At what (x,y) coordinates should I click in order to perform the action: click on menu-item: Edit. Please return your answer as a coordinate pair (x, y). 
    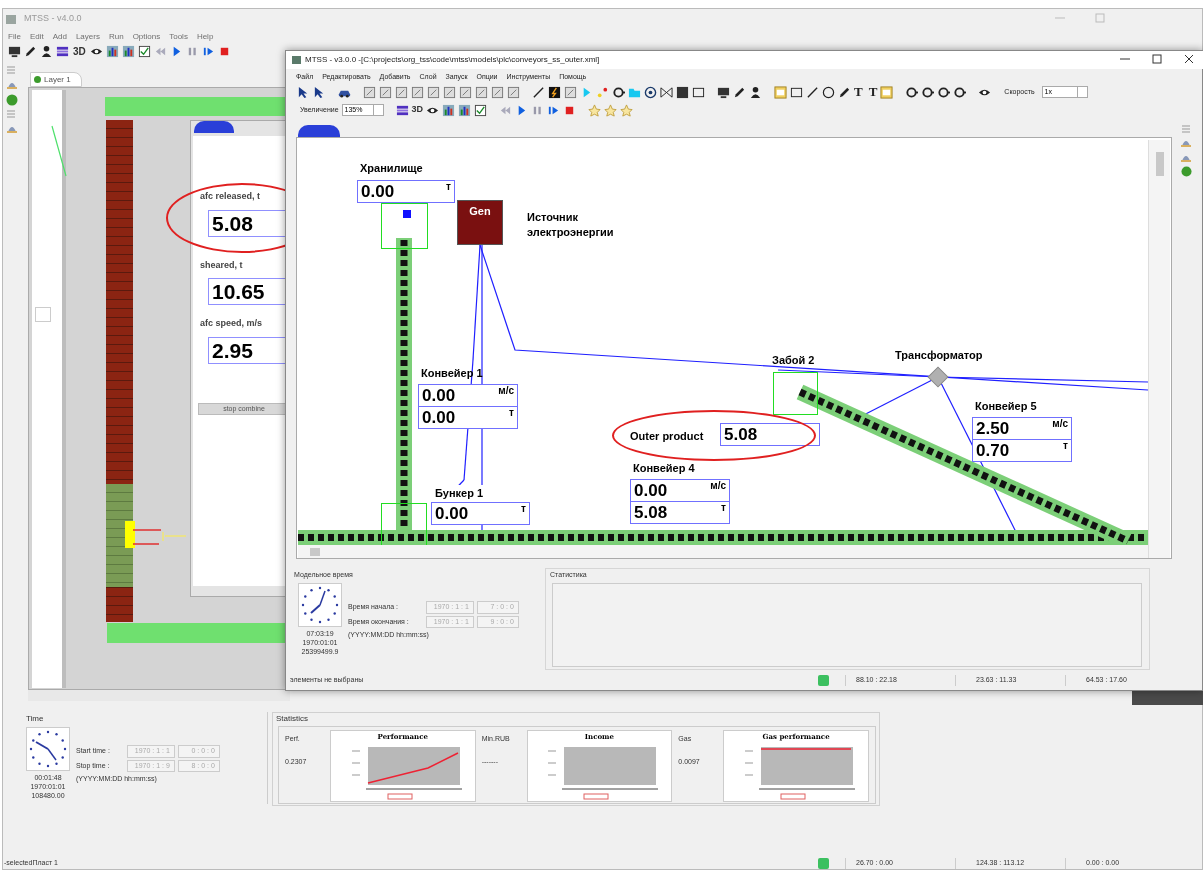
    Looking at the image, I should click on (36, 37).